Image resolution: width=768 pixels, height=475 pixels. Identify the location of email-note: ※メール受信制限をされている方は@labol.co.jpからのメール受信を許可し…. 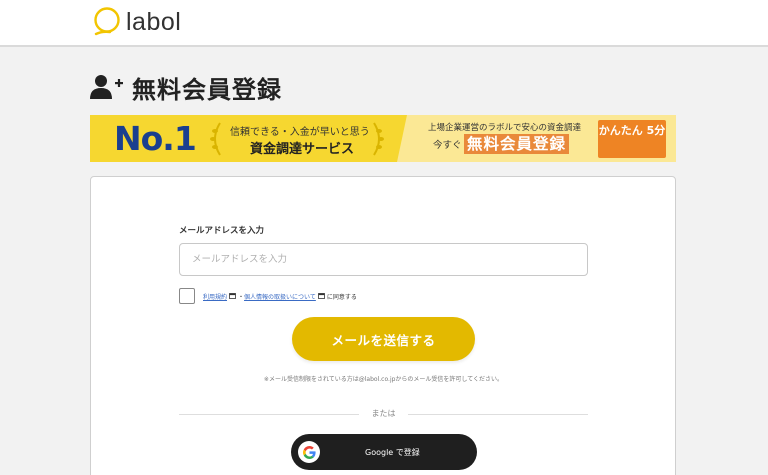
(383, 379).